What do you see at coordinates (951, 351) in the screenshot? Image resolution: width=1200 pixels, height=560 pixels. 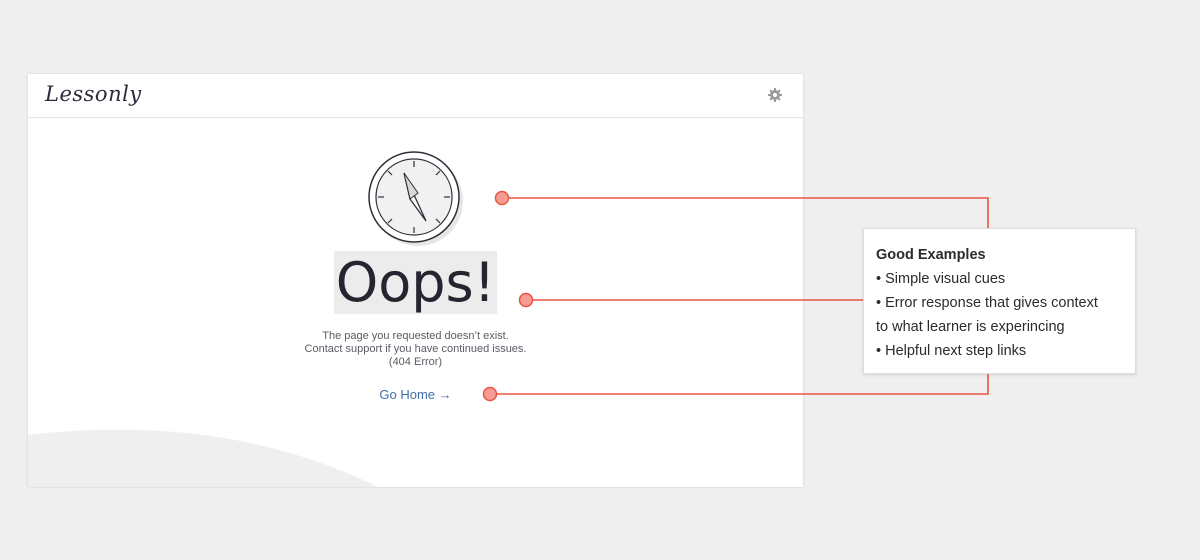 I see `callout-bullet: • Helpful next step links` at bounding box center [951, 351].